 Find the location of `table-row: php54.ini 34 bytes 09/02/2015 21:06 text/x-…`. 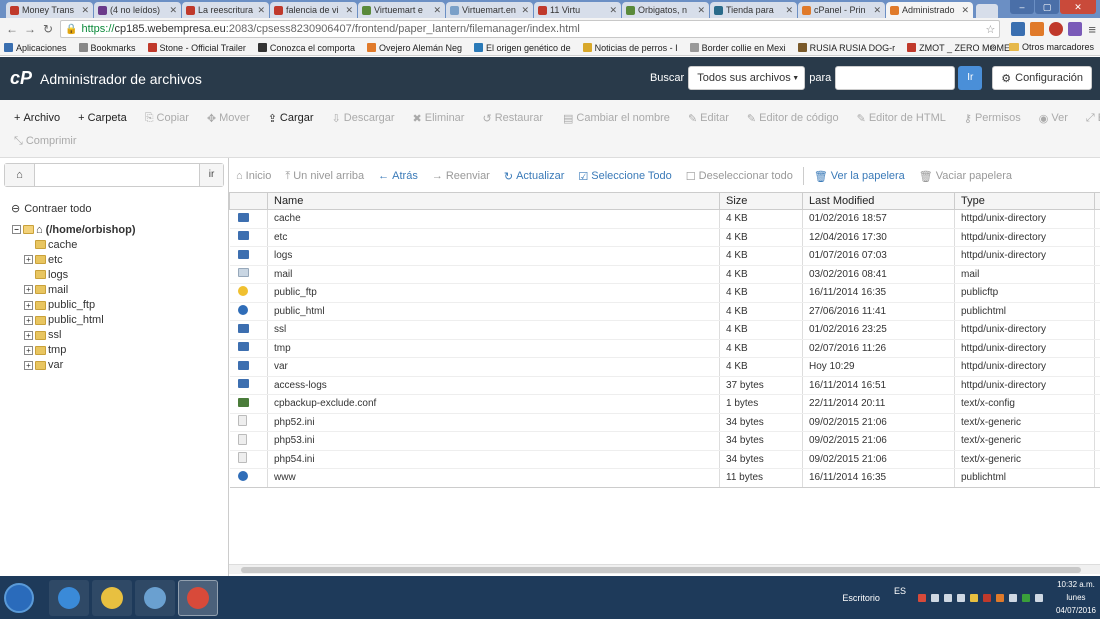

table-row: php54.ini 34 bytes 09/02/2015 21:06 text/x-… is located at coordinates (664, 459).